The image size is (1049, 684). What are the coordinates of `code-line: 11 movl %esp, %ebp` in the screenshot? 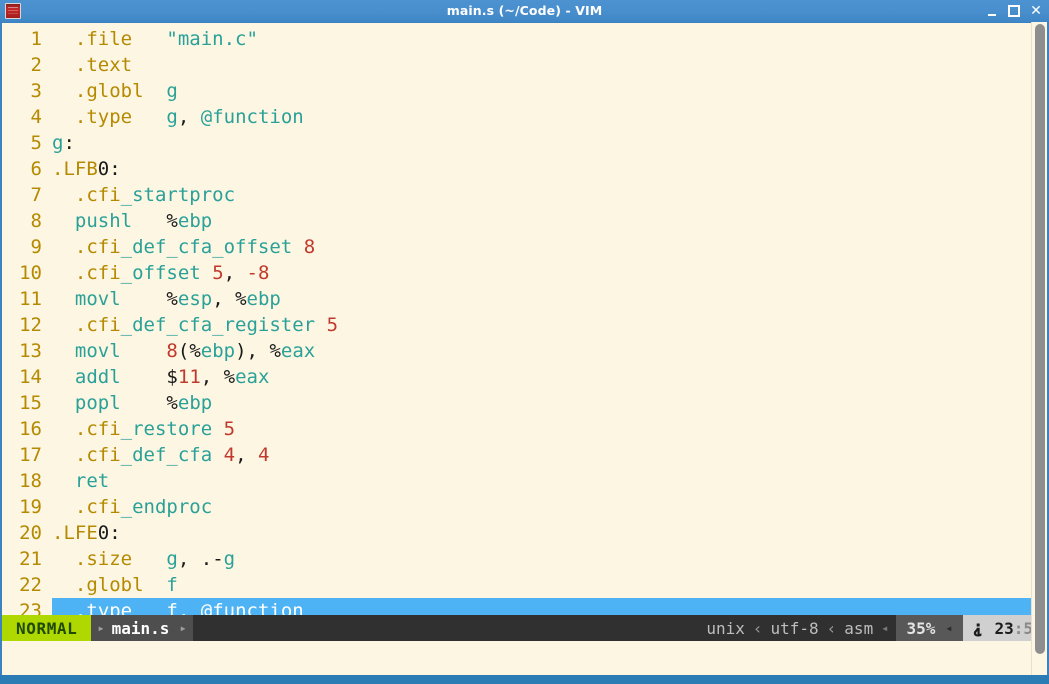 It's located at (524, 299).